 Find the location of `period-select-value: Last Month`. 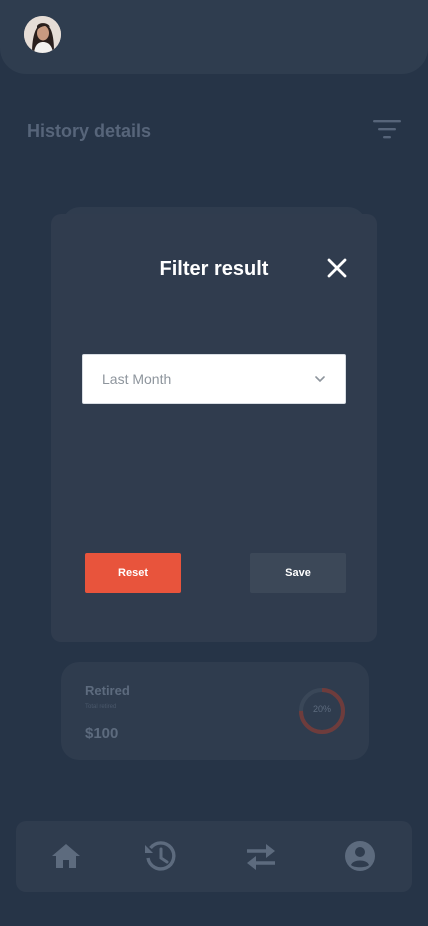

period-select-value: Last Month is located at coordinates (137, 379).